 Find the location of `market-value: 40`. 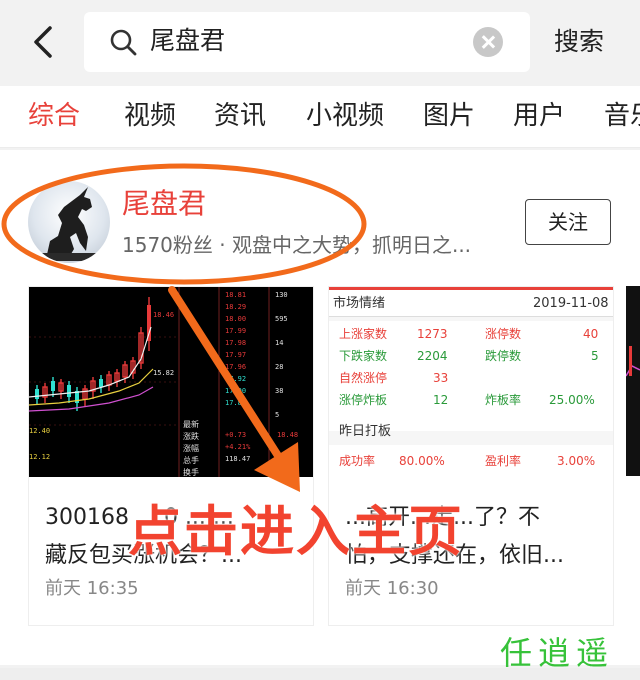

market-value: 40 is located at coordinates (591, 334).